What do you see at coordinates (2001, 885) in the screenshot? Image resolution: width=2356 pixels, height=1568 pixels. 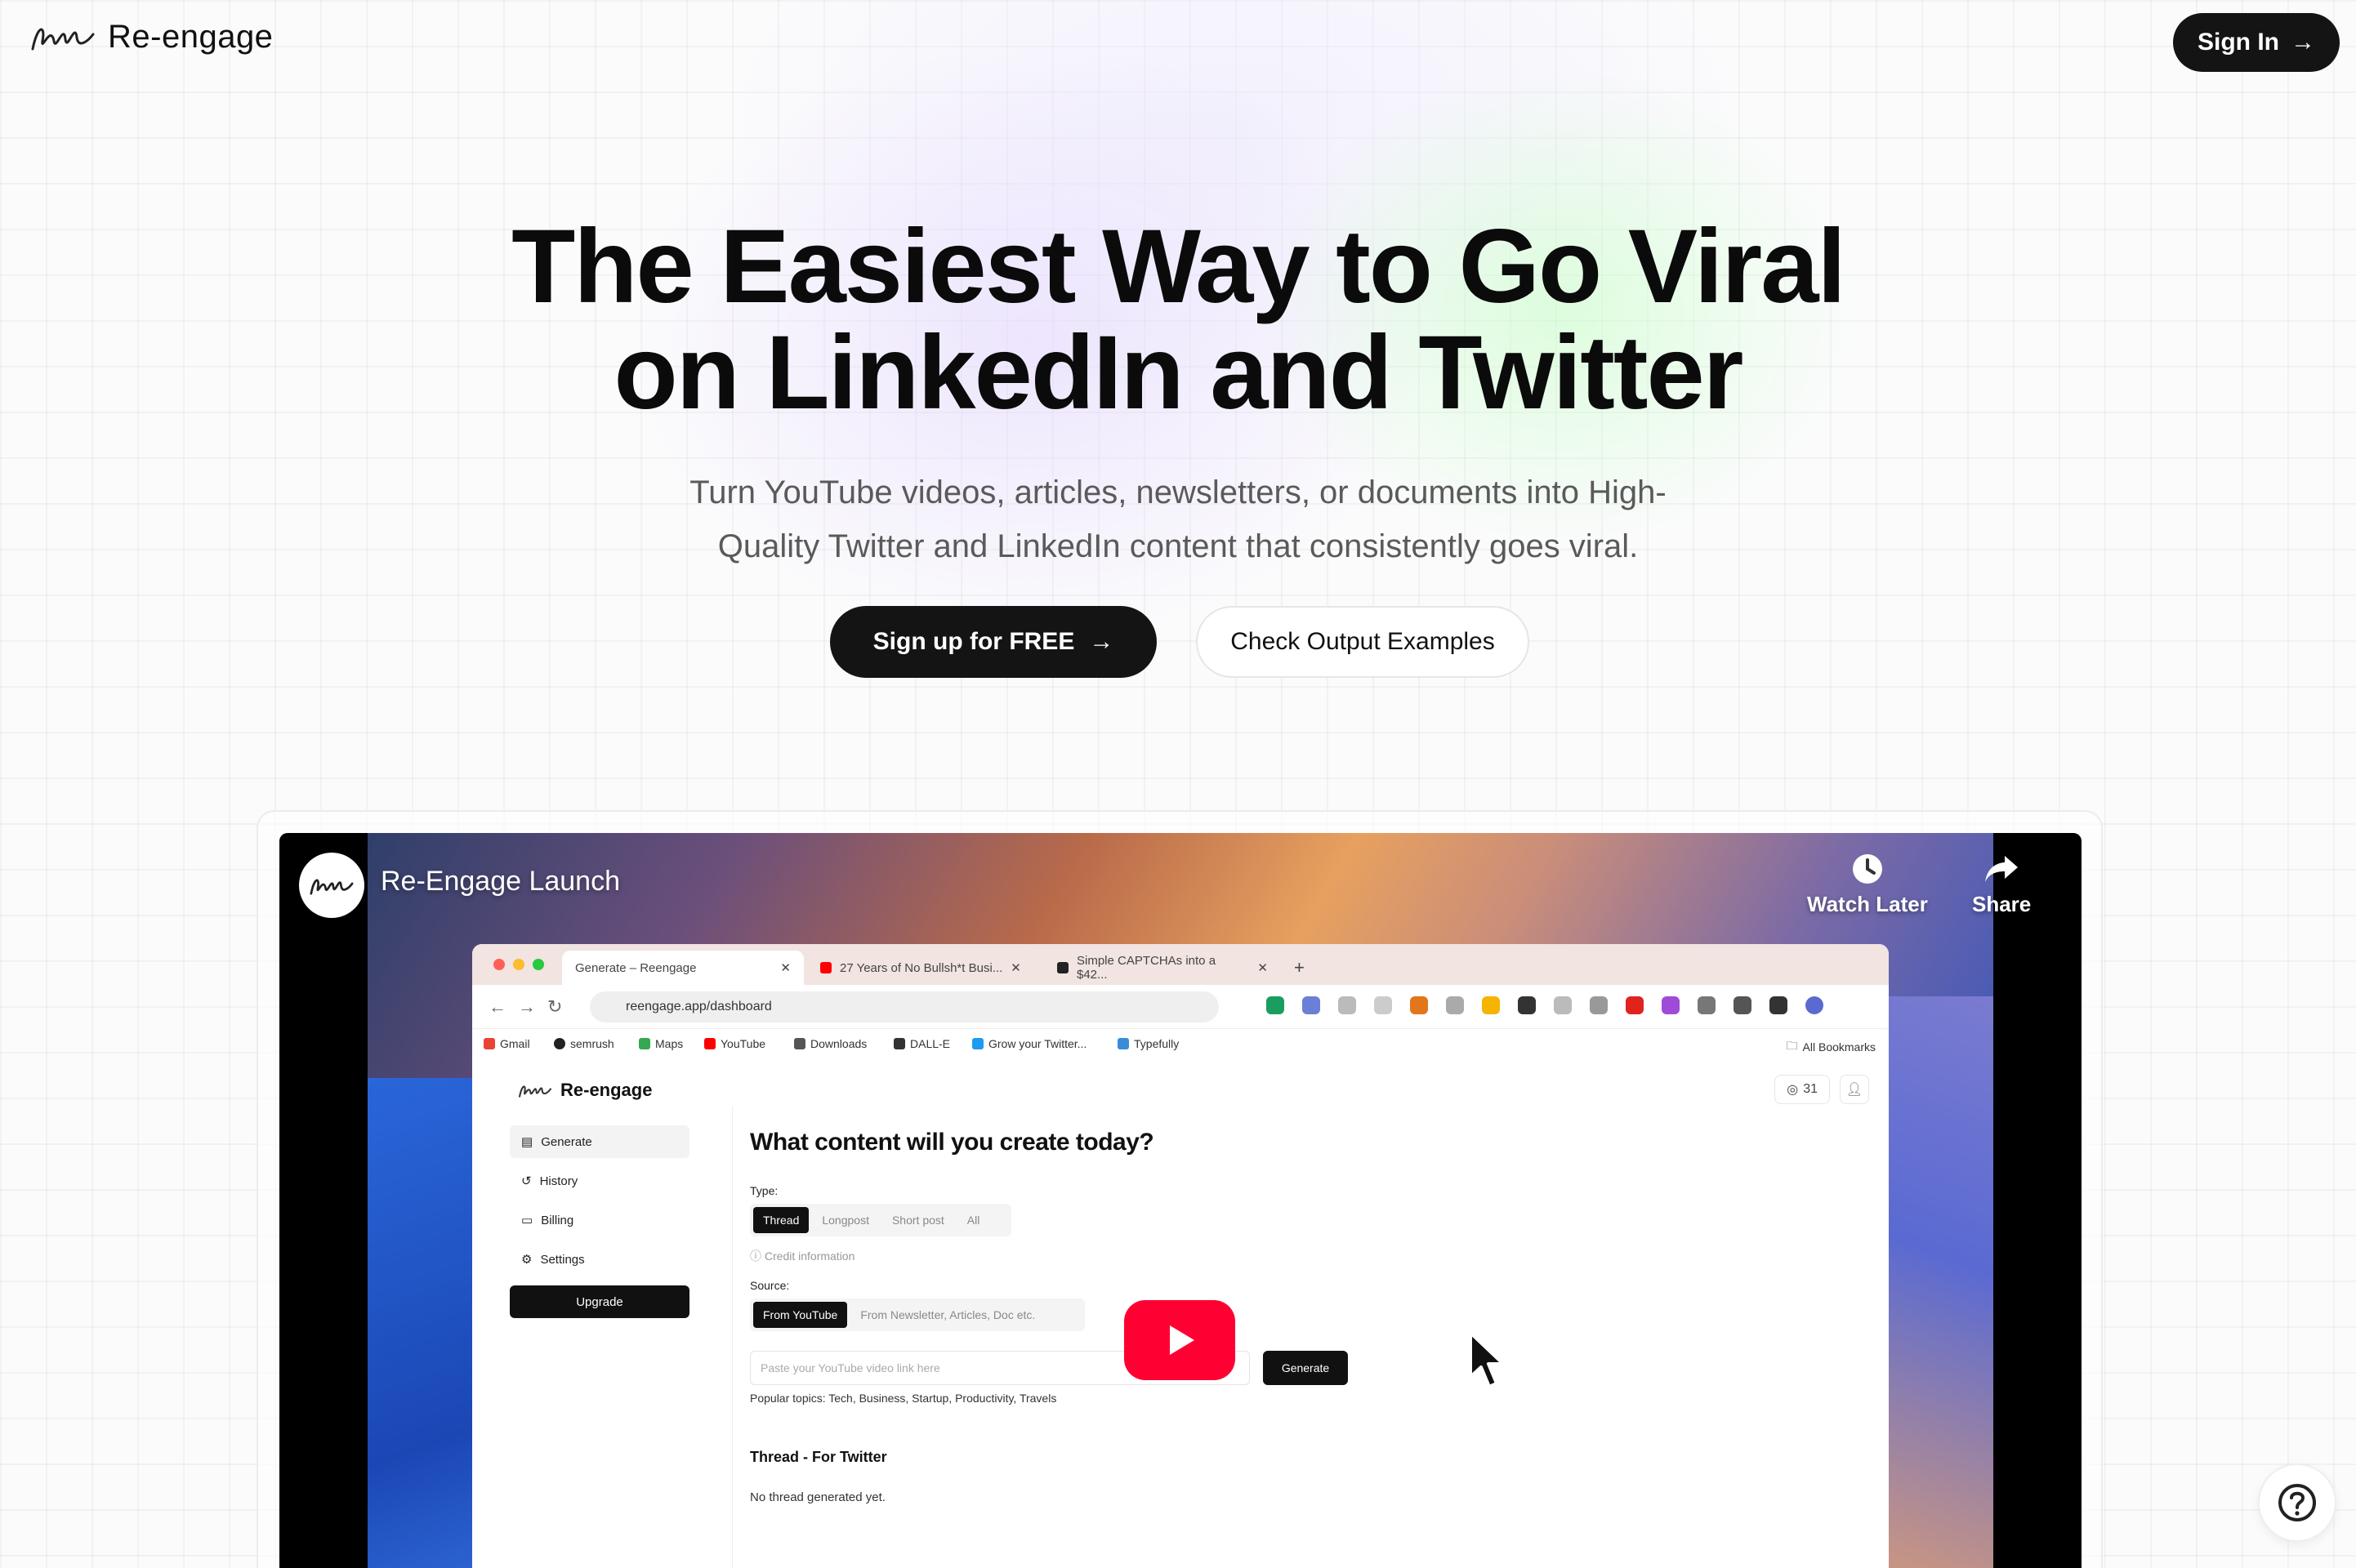 I see `share-button: Share` at bounding box center [2001, 885].